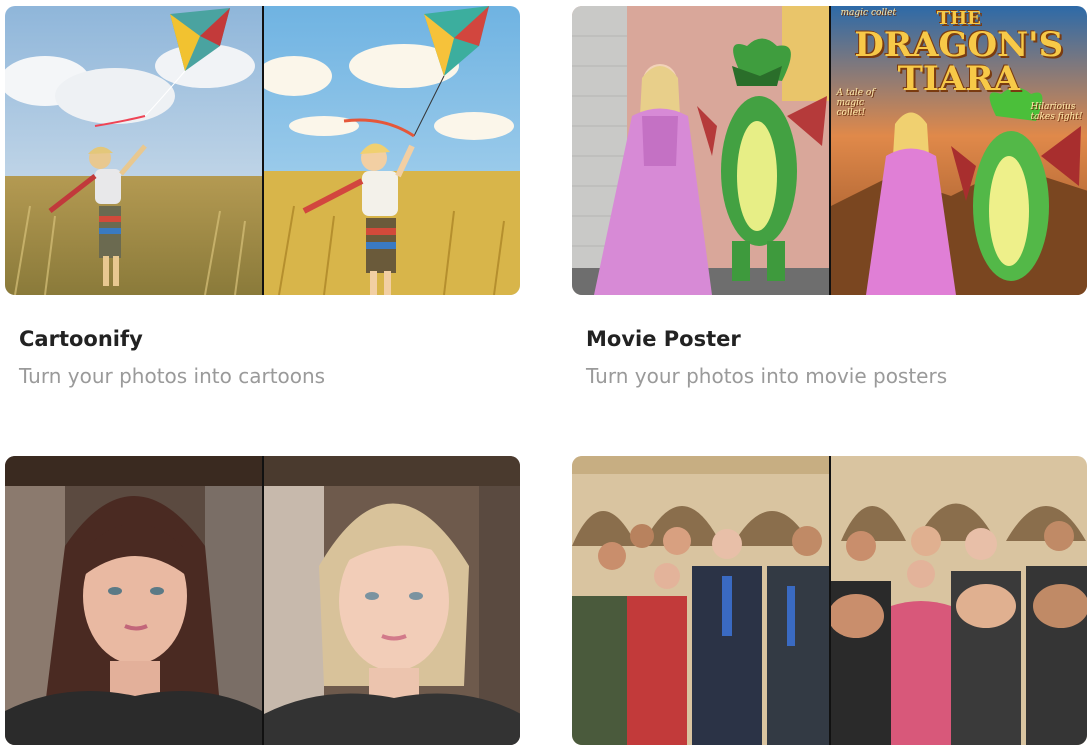 The image size is (1091, 751). Describe the element at coordinates (81, 339) in the screenshot. I see `card-title: Cartoonify` at that location.